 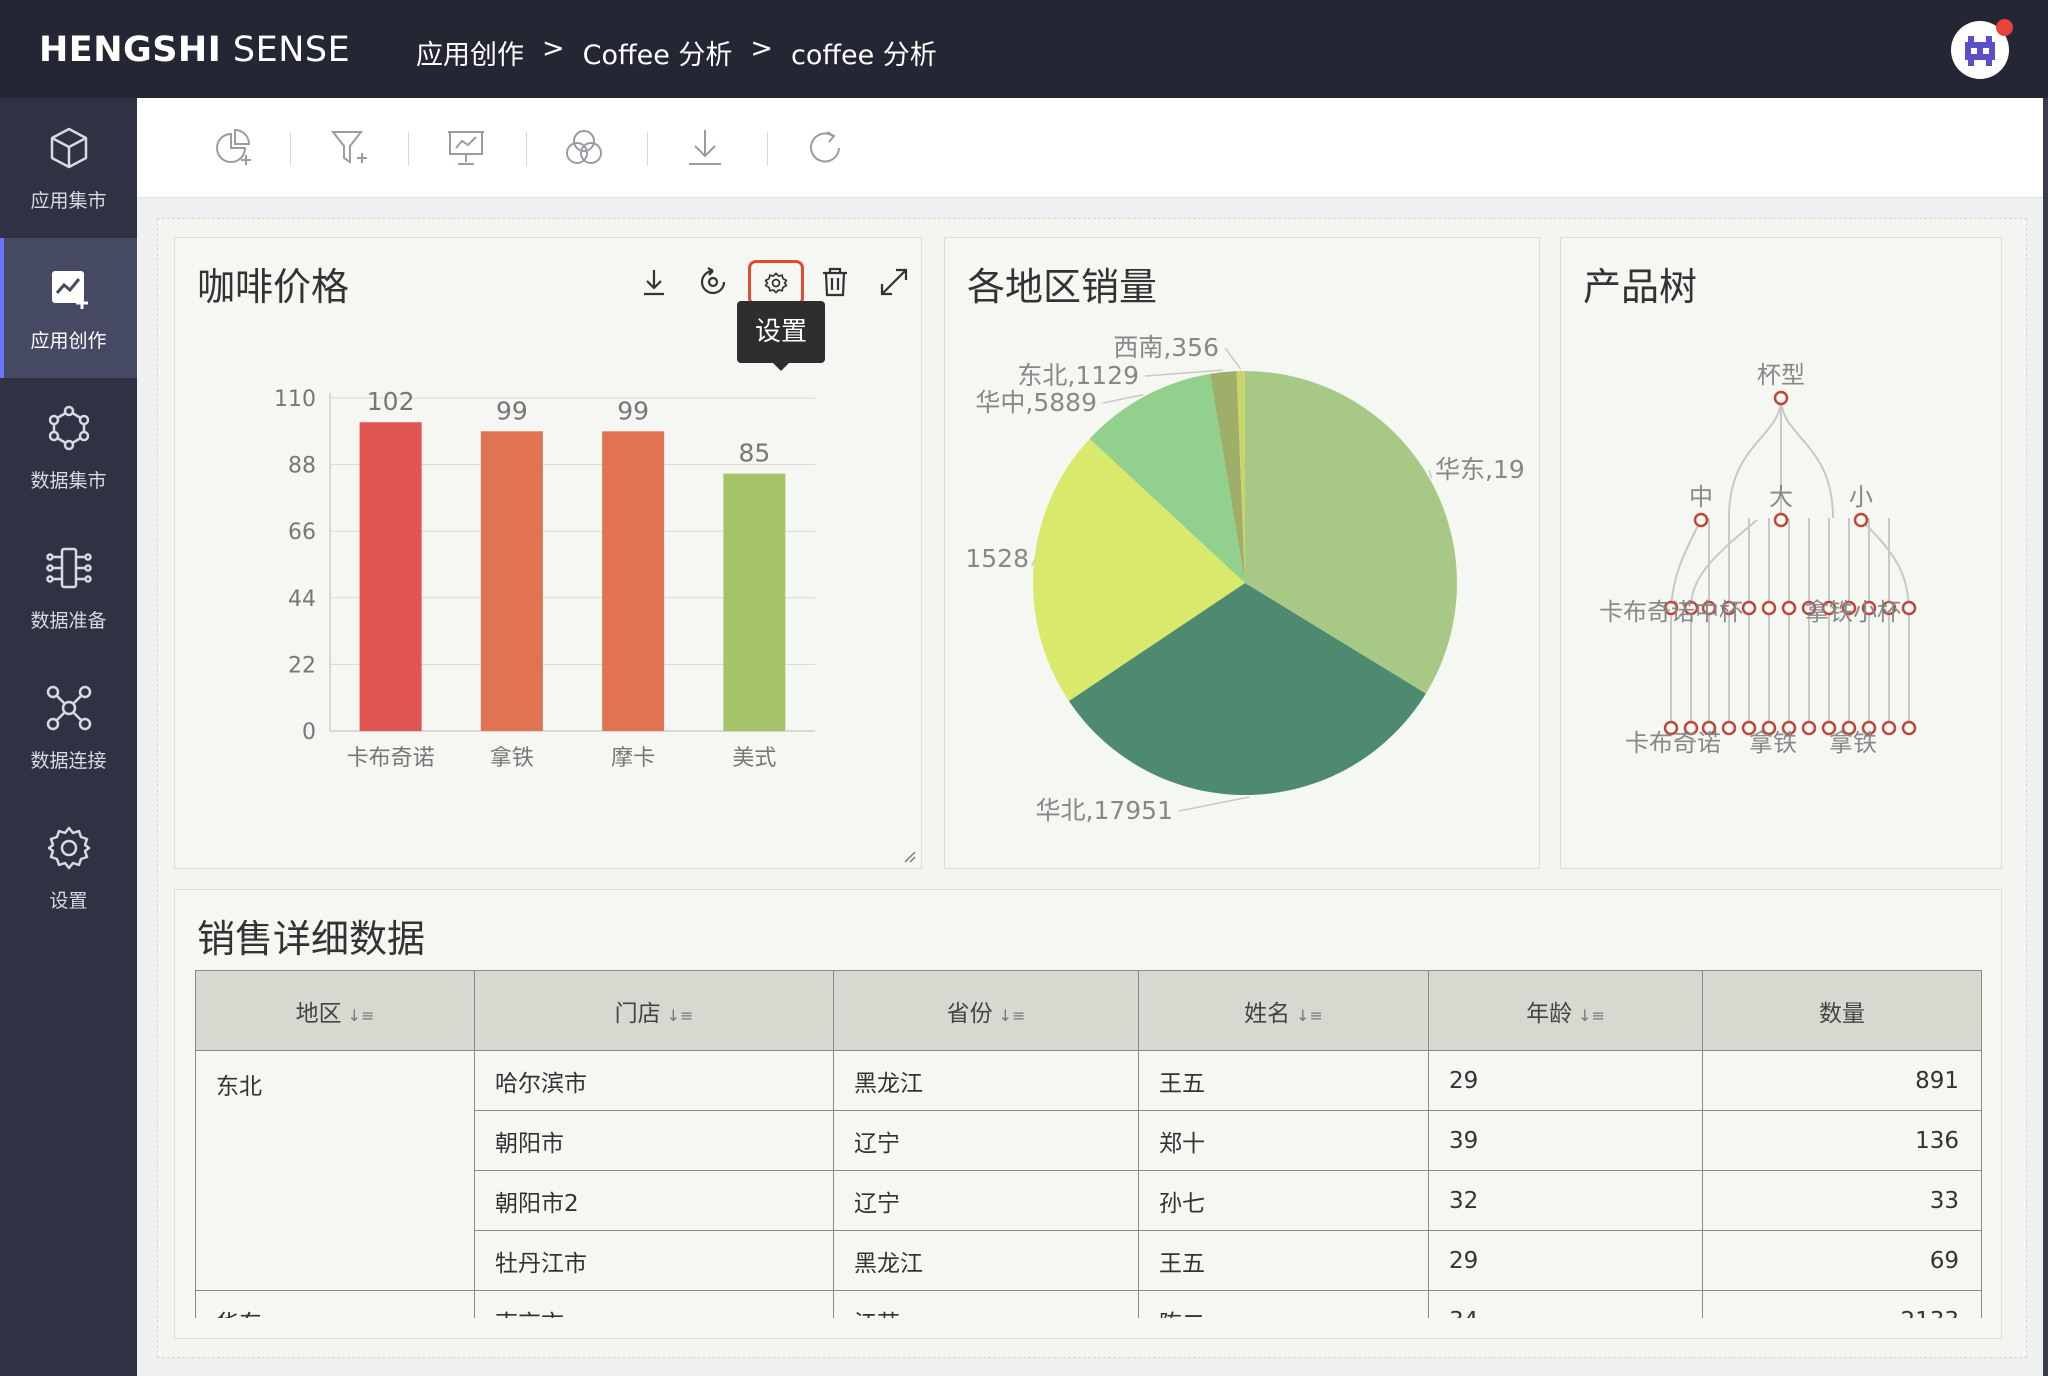 I want to click on sidebar-item-data-connect: 数据连接, so click(x=68, y=728).